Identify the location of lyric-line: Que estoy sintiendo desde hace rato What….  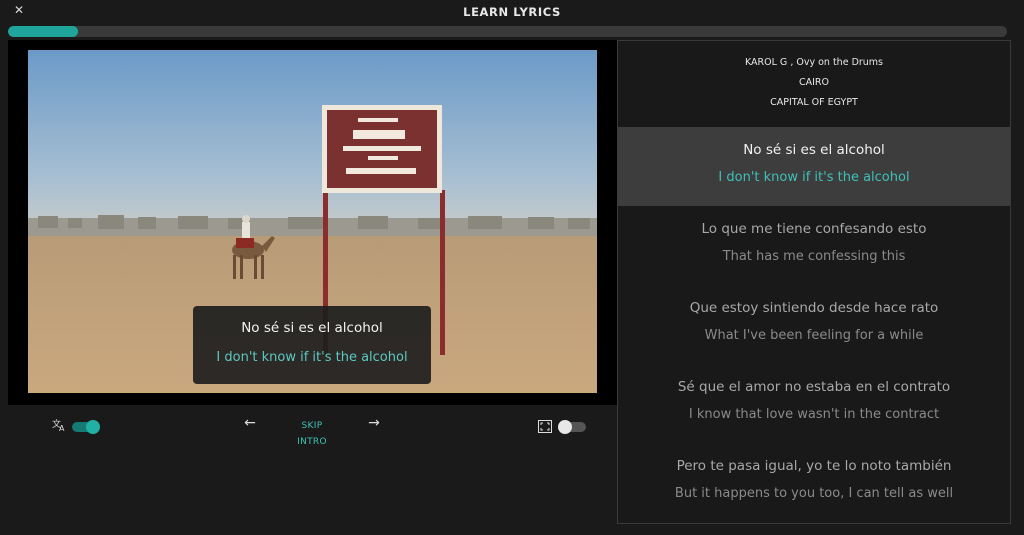
(814, 325).